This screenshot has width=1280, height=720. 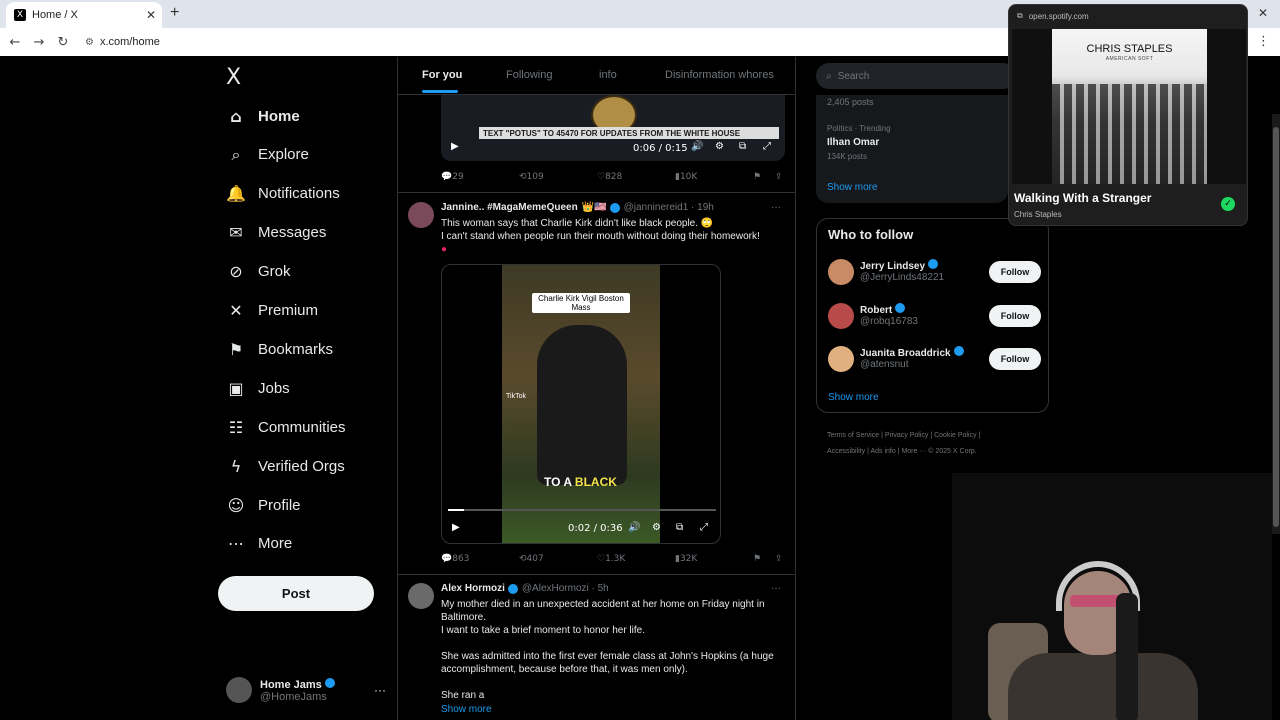 What do you see at coordinates (15, 42) in the screenshot?
I see `back-icon: ←` at bounding box center [15, 42].